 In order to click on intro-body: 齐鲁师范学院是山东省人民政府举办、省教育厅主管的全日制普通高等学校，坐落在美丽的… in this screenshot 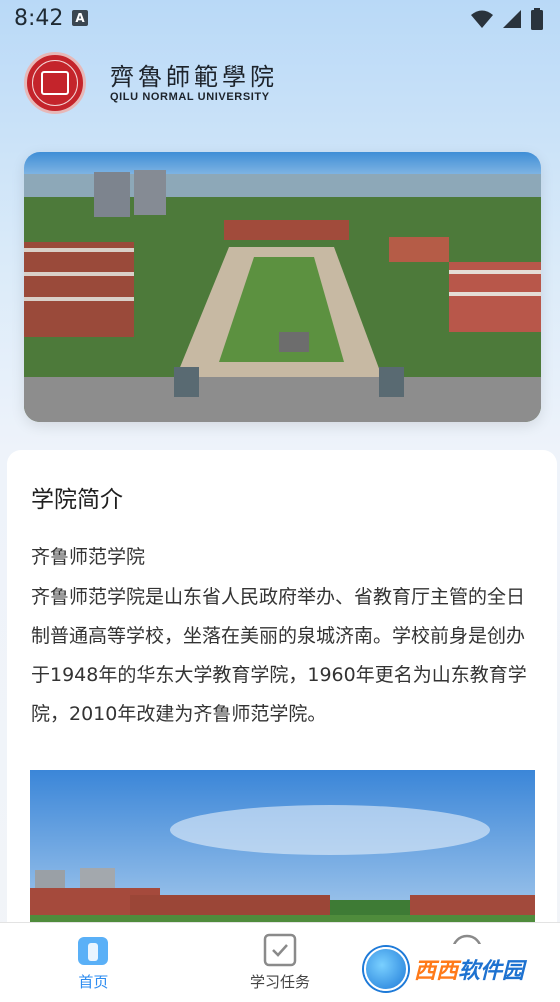, I will do `click(279, 655)`.